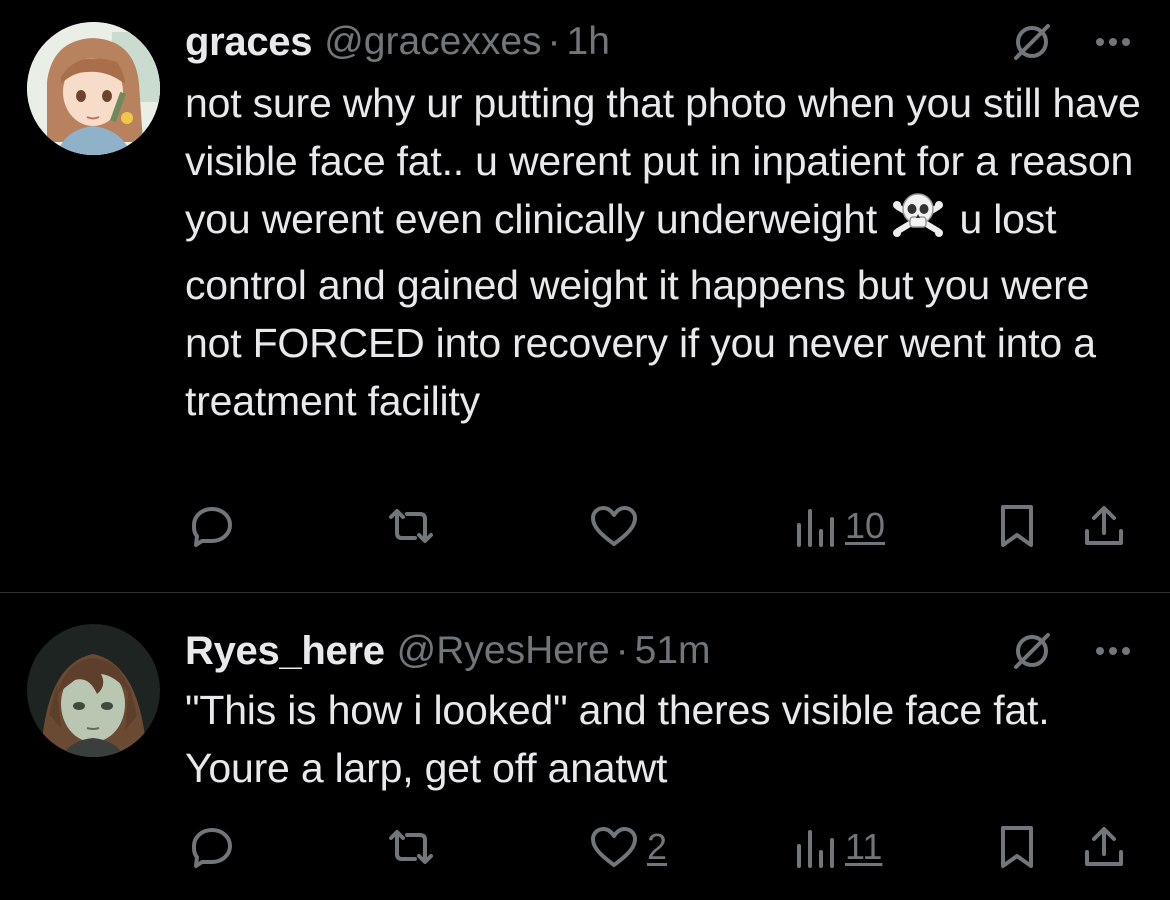  What do you see at coordinates (503, 651) in the screenshot?
I see `user-handle: @RyesHere` at bounding box center [503, 651].